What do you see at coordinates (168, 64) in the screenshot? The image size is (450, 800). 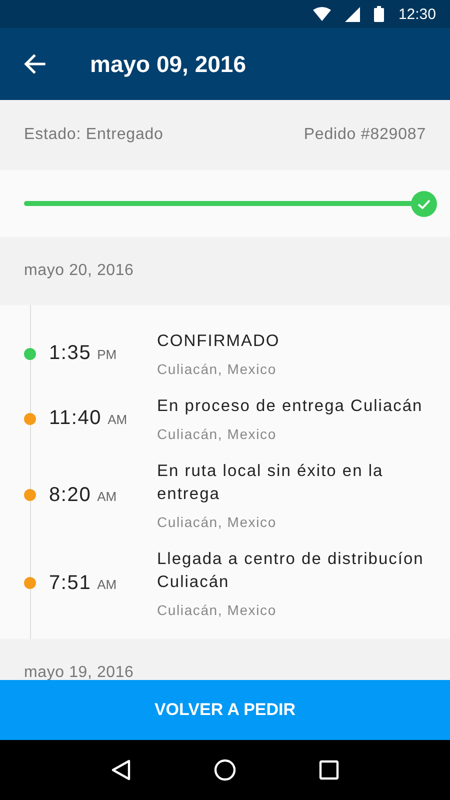 I see `screen-title: mayo 09, 2016` at bounding box center [168, 64].